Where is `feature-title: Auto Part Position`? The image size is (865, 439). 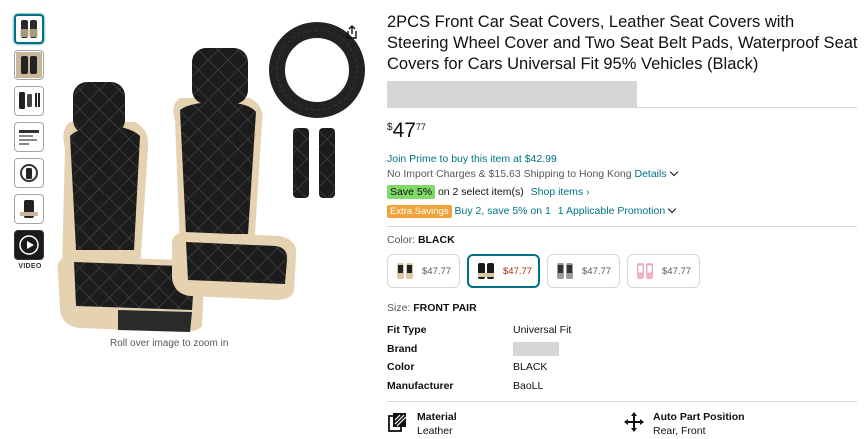
feature-title: Auto Part Position is located at coordinates (699, 417).